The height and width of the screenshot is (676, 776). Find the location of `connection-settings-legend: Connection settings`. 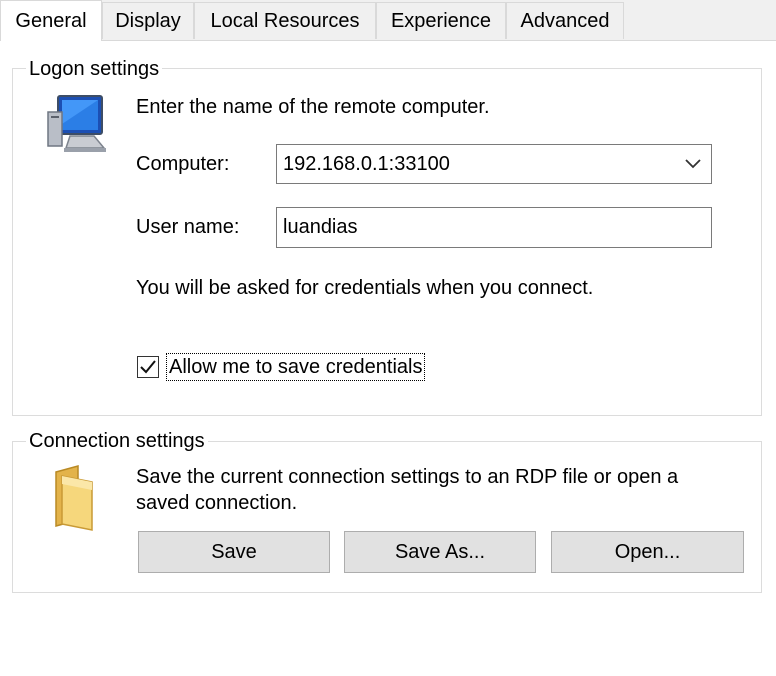

connection-settings-legend: Connection settings is located at coordinates (117, 441).